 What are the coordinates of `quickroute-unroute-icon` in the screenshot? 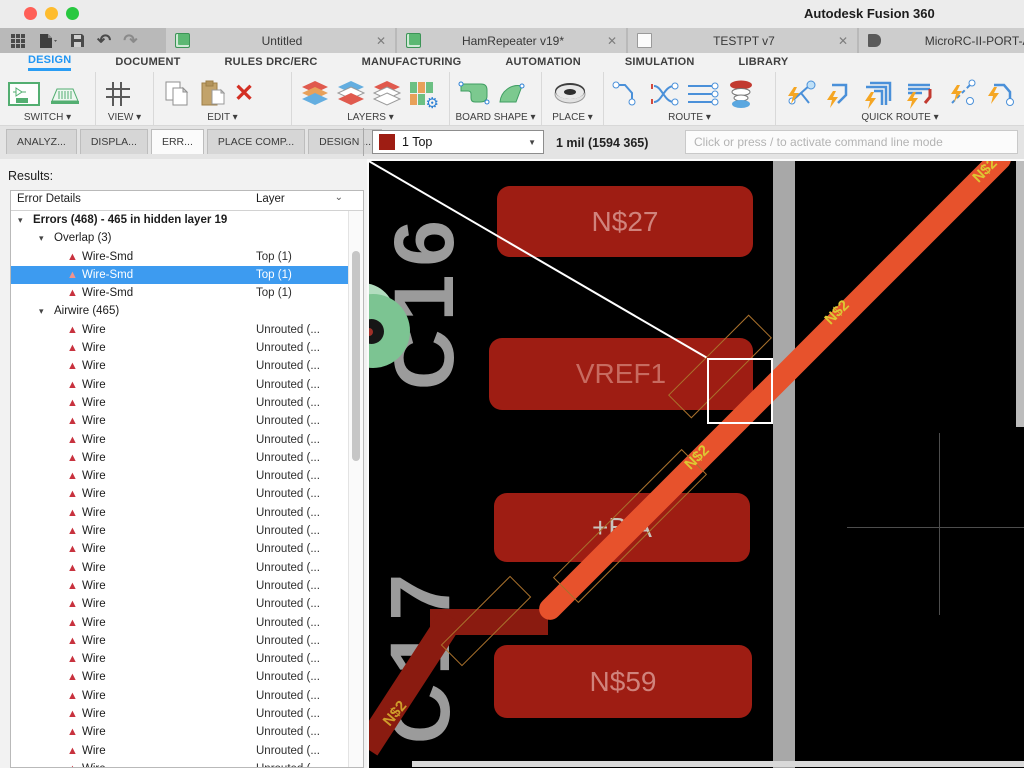 It's located at (962, 94).